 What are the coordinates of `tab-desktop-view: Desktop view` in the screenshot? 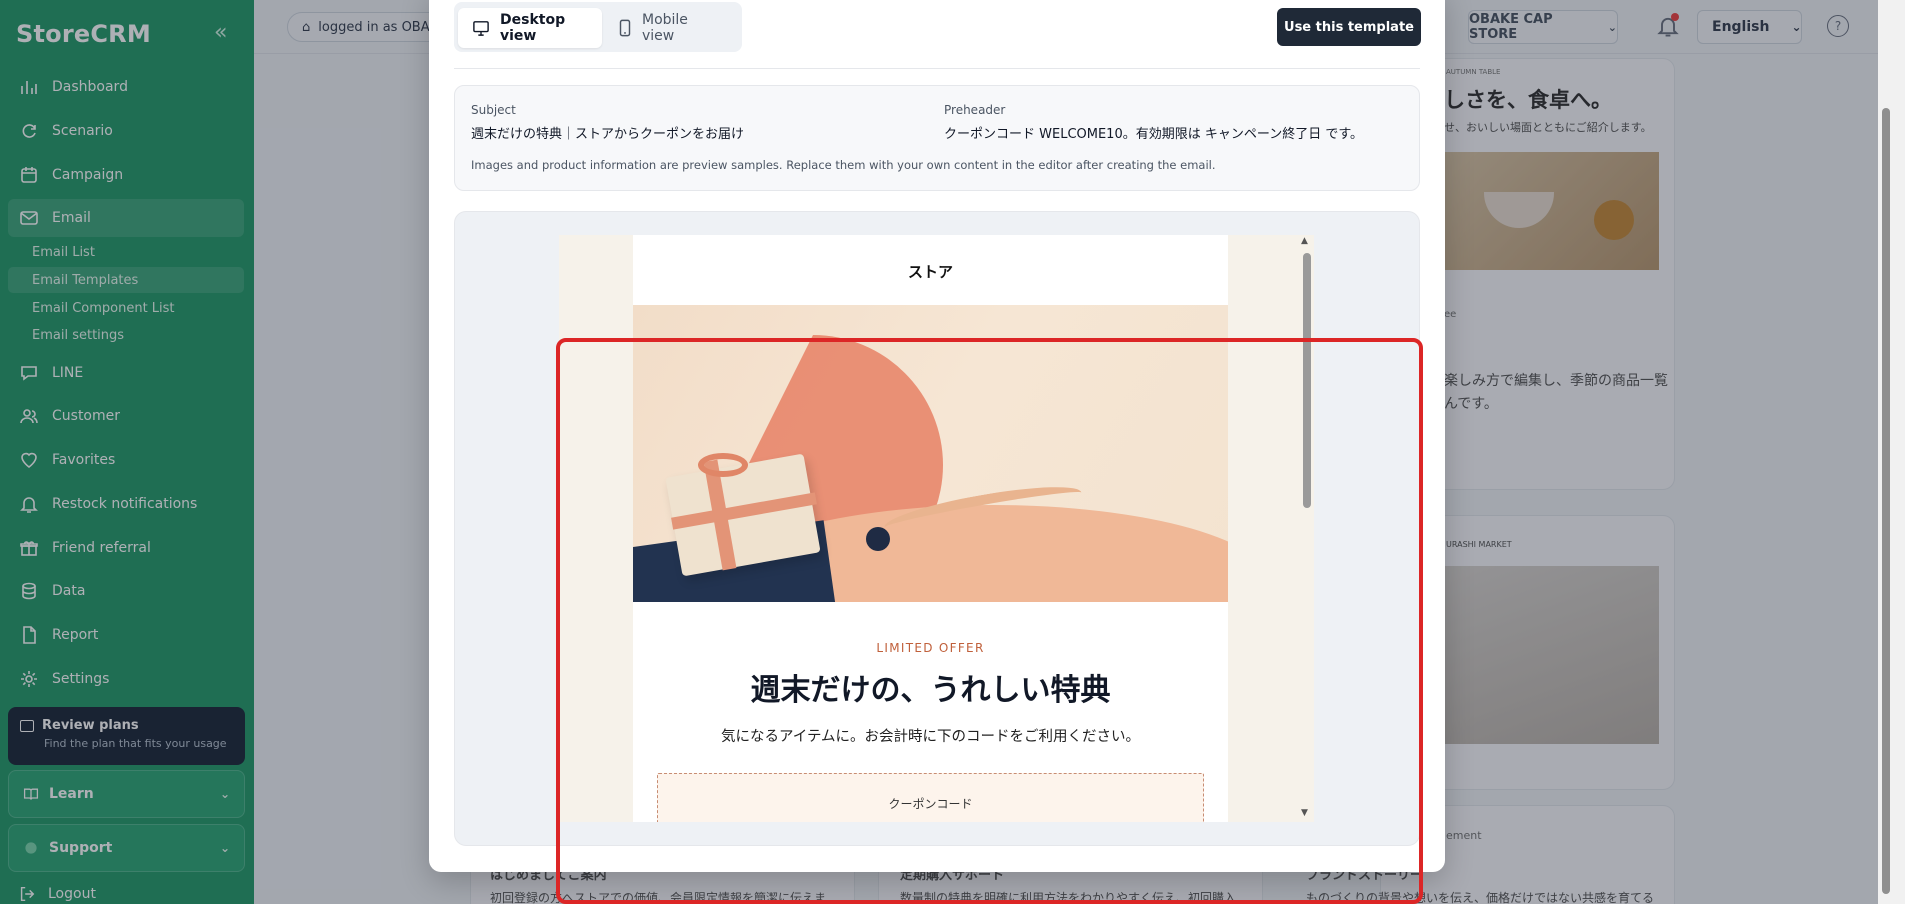 It's located at (530, 28).